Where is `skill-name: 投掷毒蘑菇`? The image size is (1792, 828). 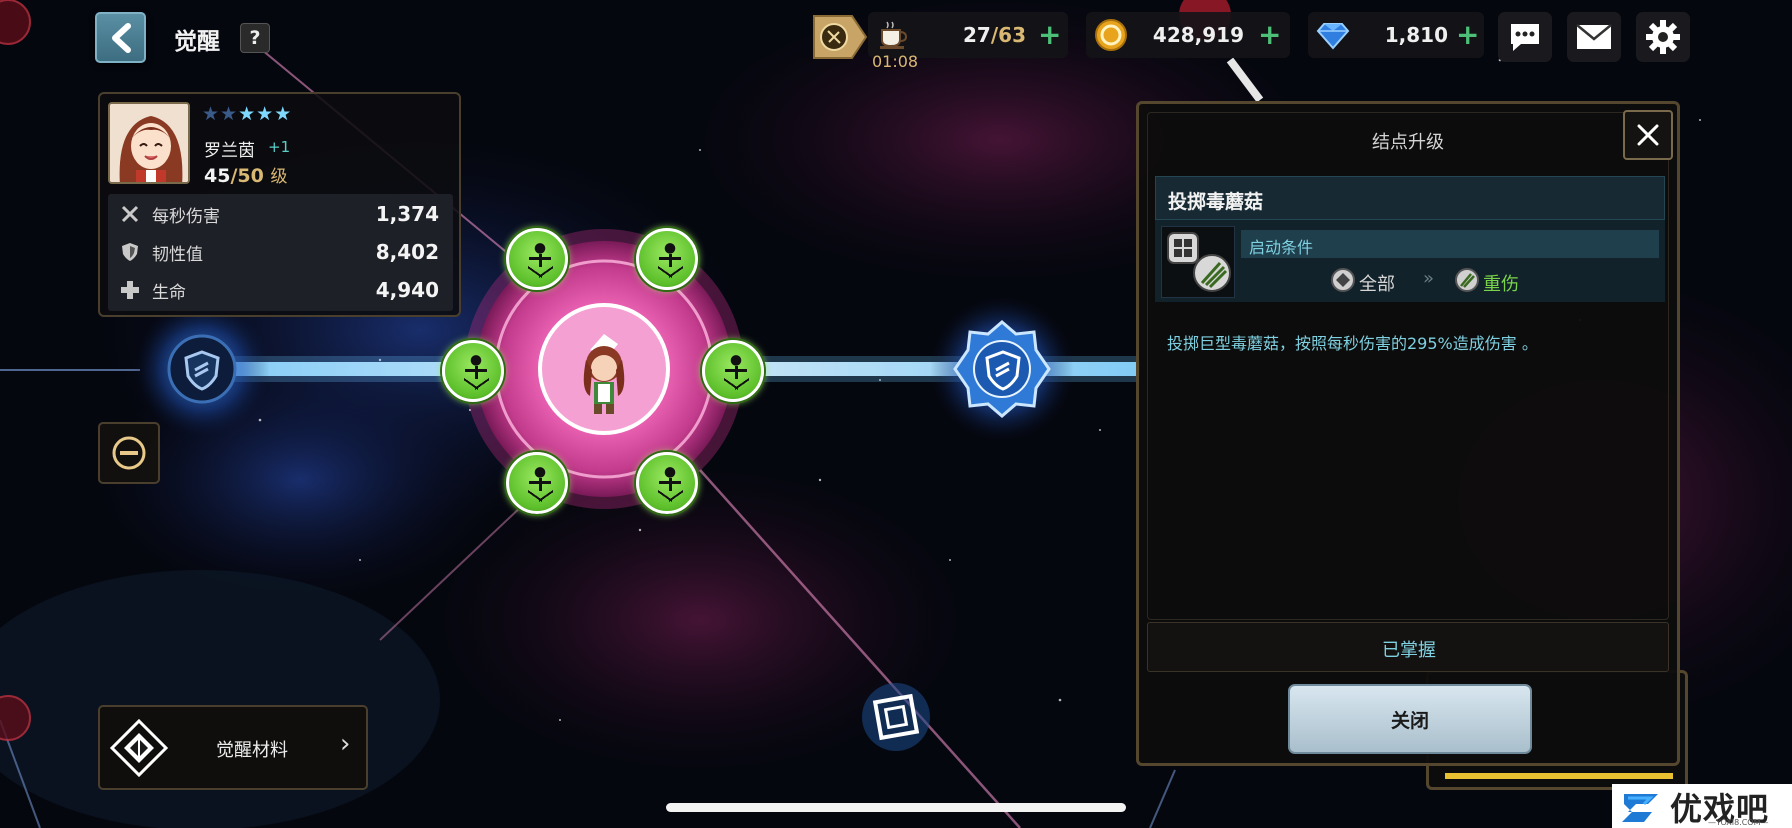 skill-name: 投掷毒蘑菇 is located at coordinates (1216, 202).